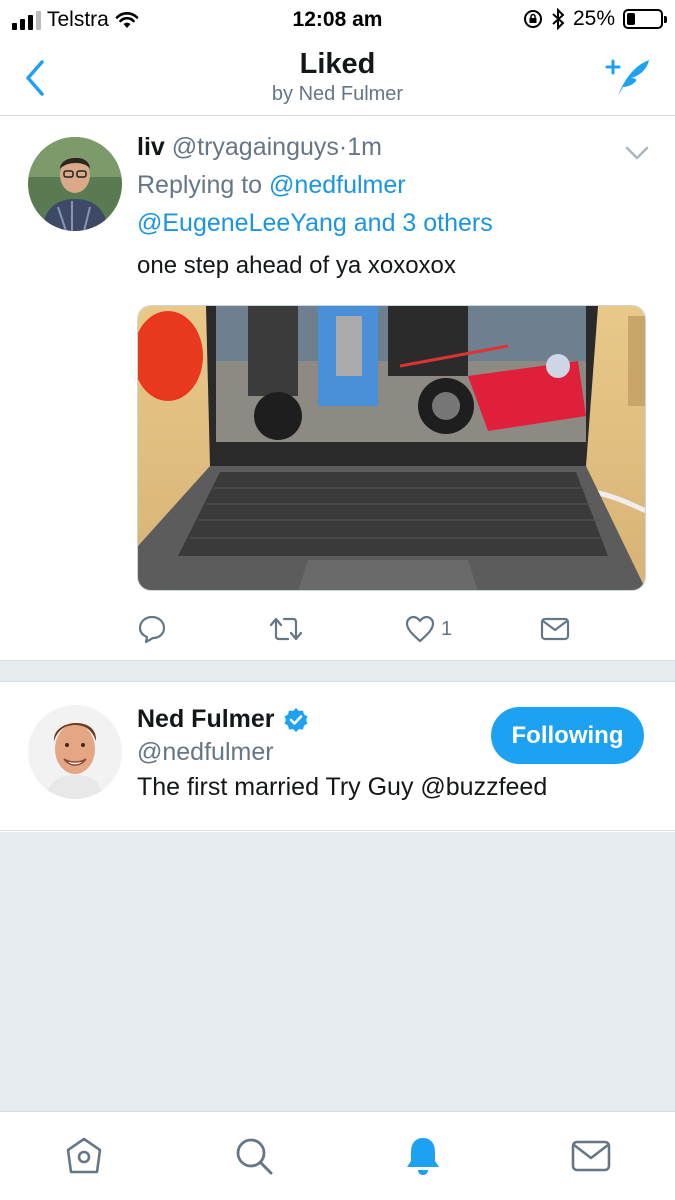 The height and width of the screenshot is (1200, 675). I want to click on tweet-text: one step ahead of ya xoxoxox, so click(296, 265).